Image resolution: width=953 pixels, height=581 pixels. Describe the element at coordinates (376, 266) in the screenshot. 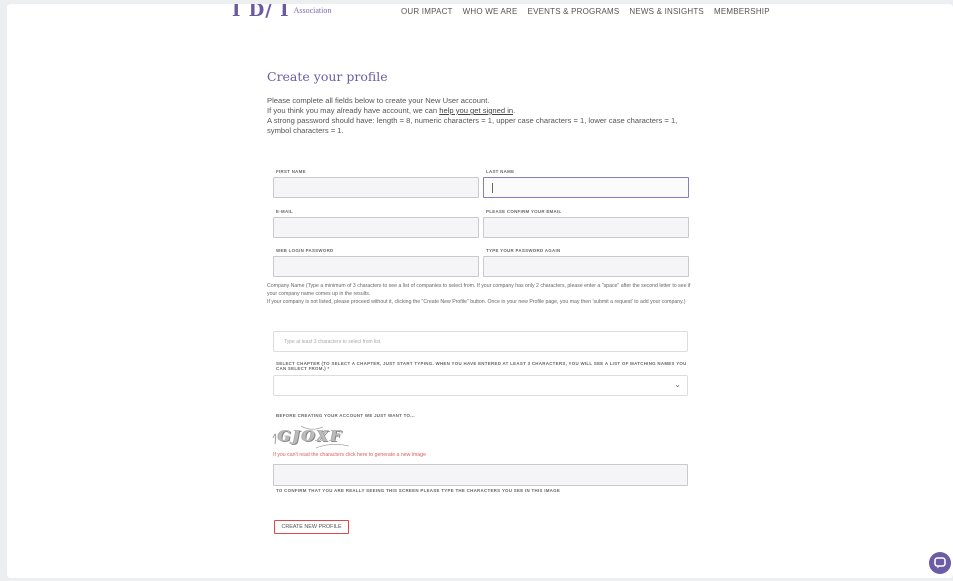

I see `password-field` at that location.